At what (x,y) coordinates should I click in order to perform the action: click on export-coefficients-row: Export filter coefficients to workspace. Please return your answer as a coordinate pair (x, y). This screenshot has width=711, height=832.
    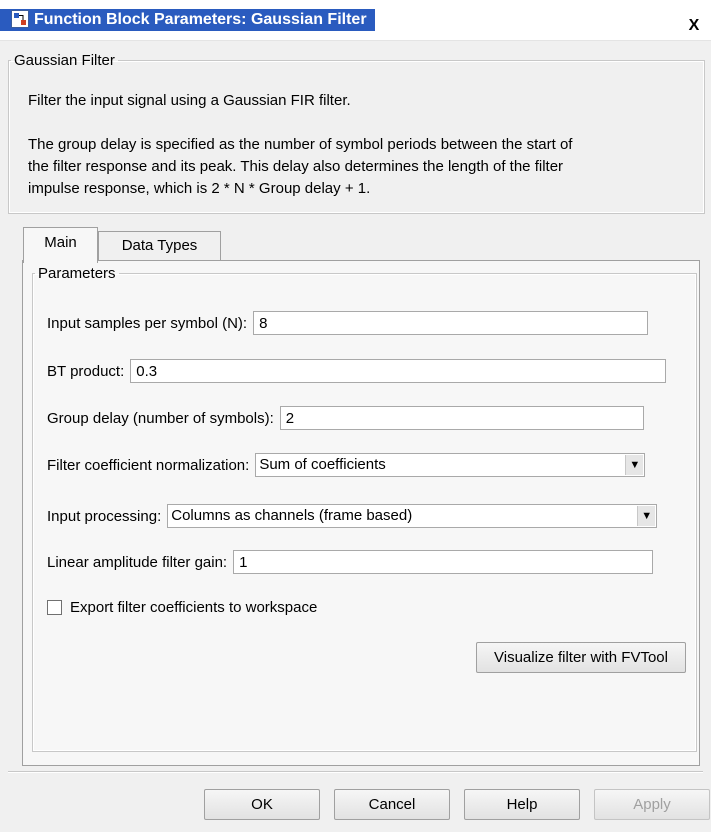
    Looking at the image, I should click on (185, 607).